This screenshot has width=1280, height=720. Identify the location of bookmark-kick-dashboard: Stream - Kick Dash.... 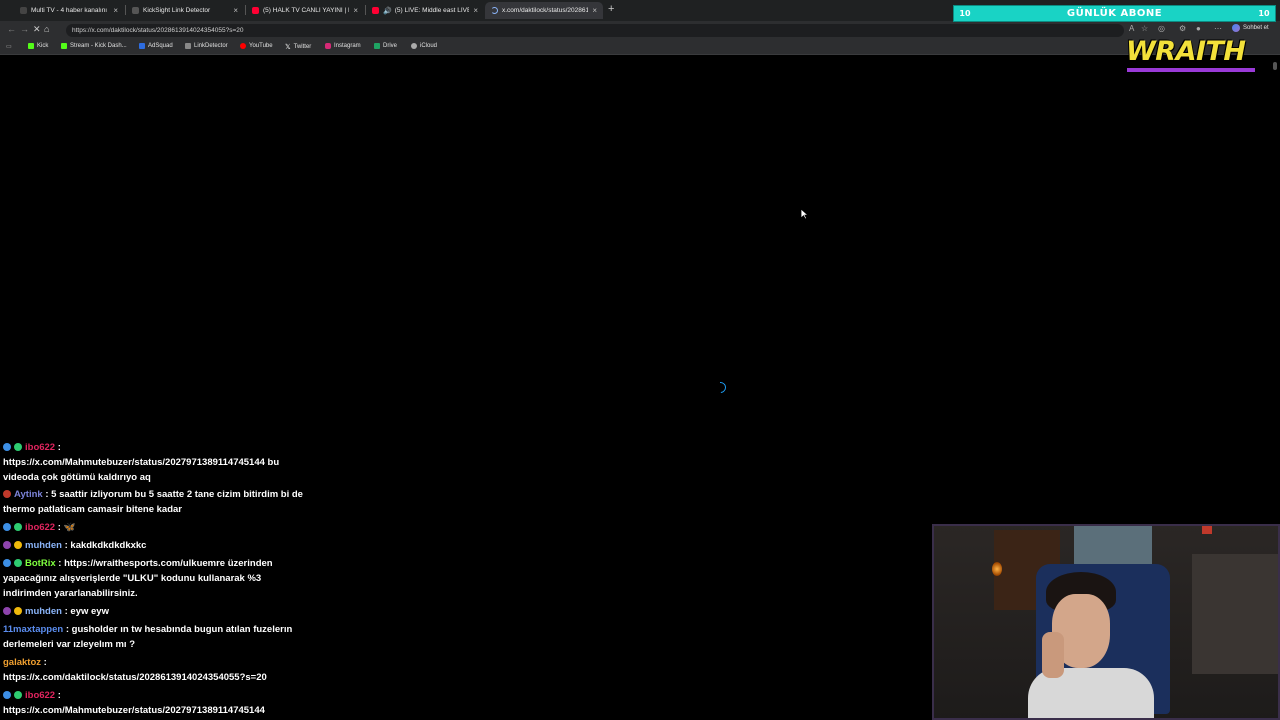
(94, 46).